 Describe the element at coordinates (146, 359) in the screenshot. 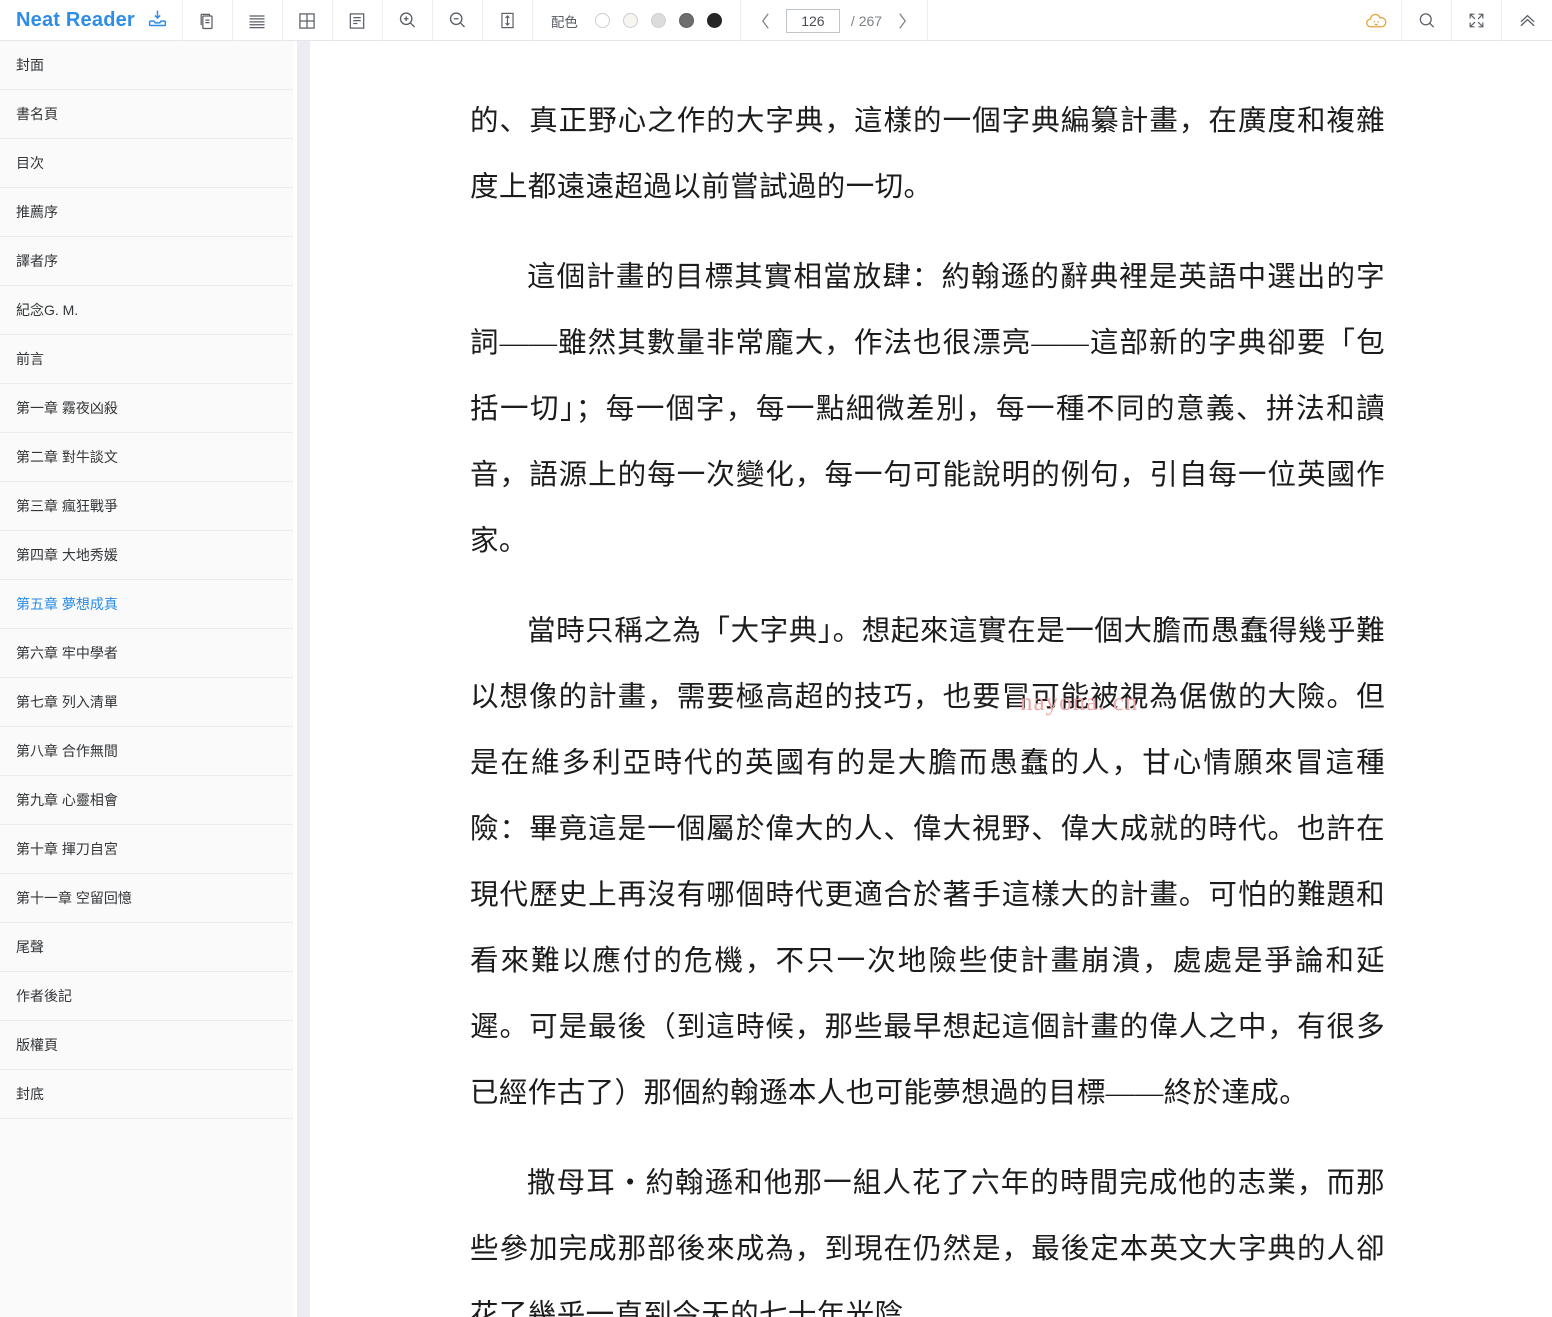

I see `sidebar-item: 前言` at that location.